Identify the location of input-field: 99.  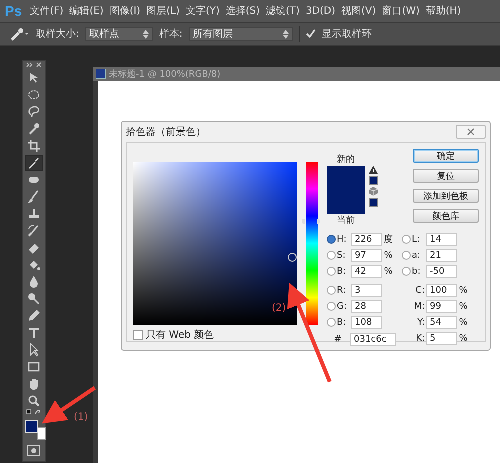
(441, 306).